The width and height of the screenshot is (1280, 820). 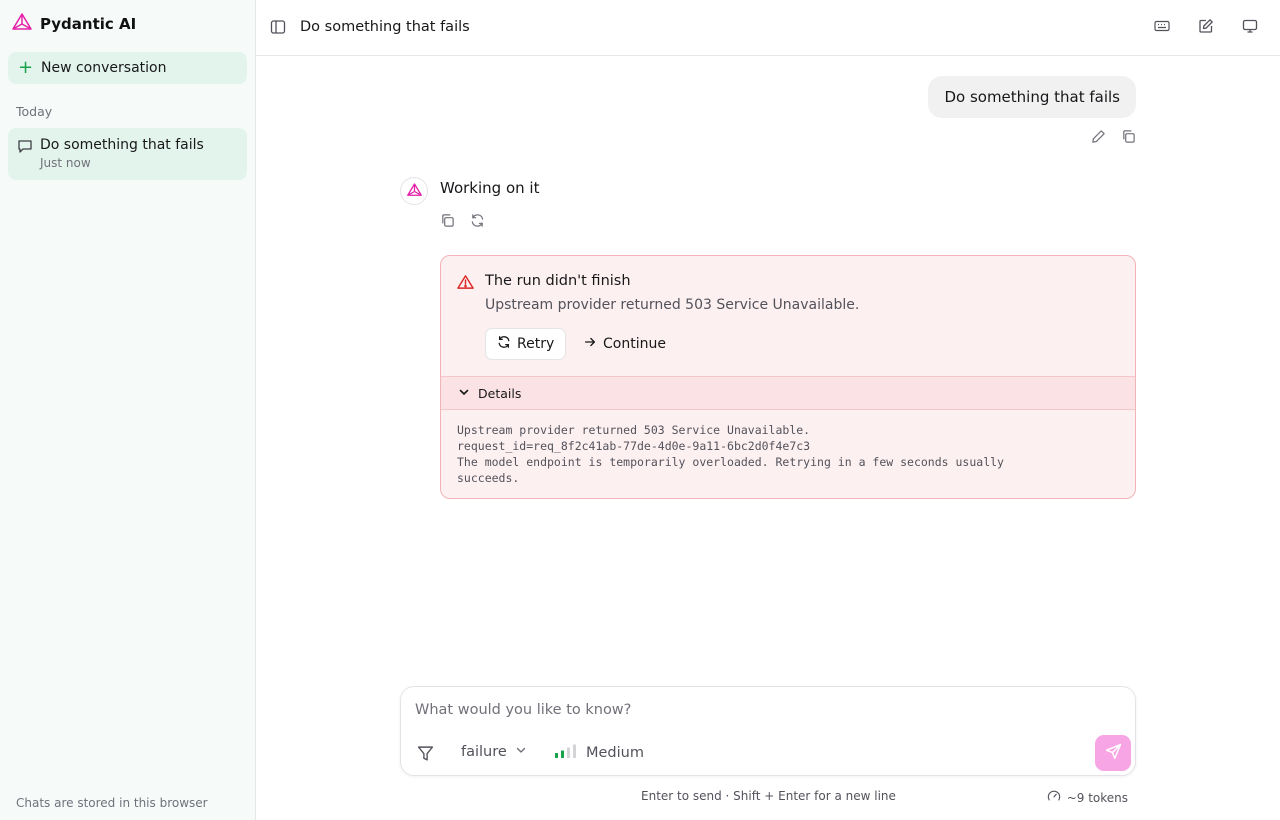 I want to click on top-bar: Do something that fails, so click(x=768, y=28).